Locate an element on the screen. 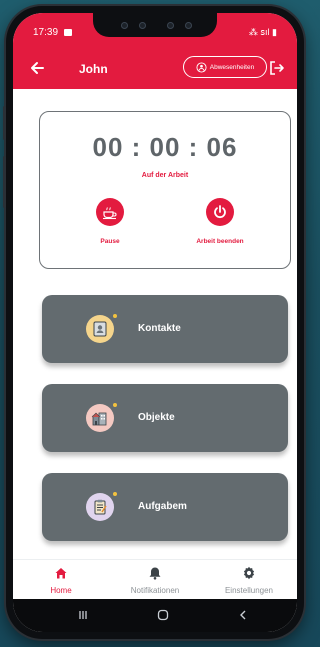 This screenshot has height=647, width=320. end-work-label: Arbeit beenden is located at coordinates (220, 241).